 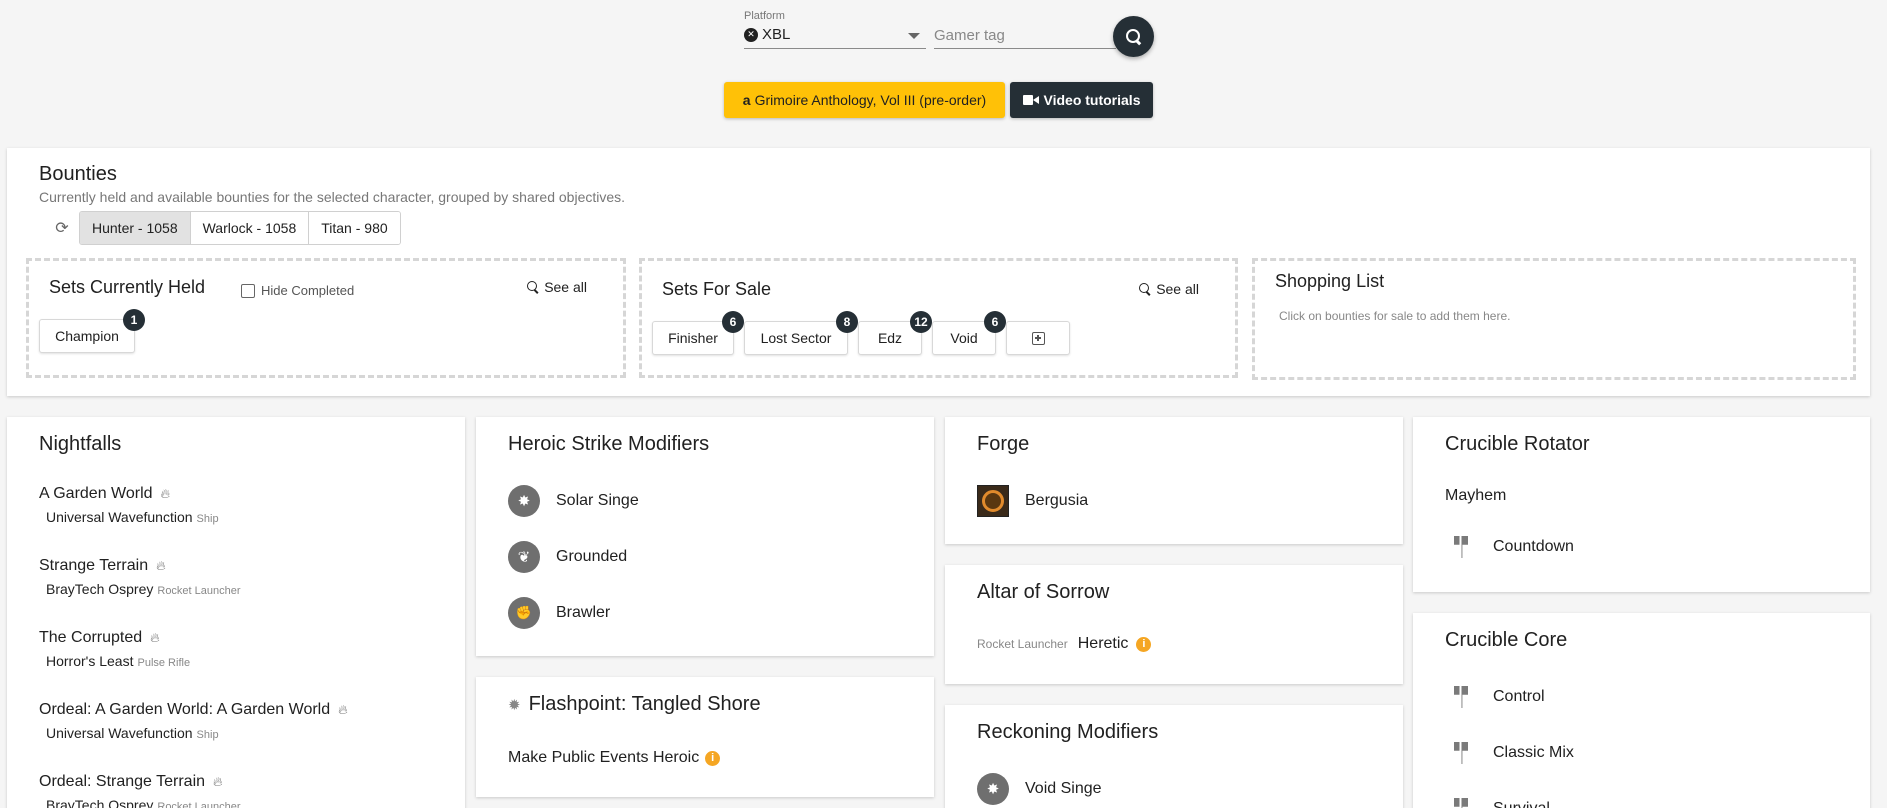 I want to click on count-badge: 8, so click(x=847, y=322).